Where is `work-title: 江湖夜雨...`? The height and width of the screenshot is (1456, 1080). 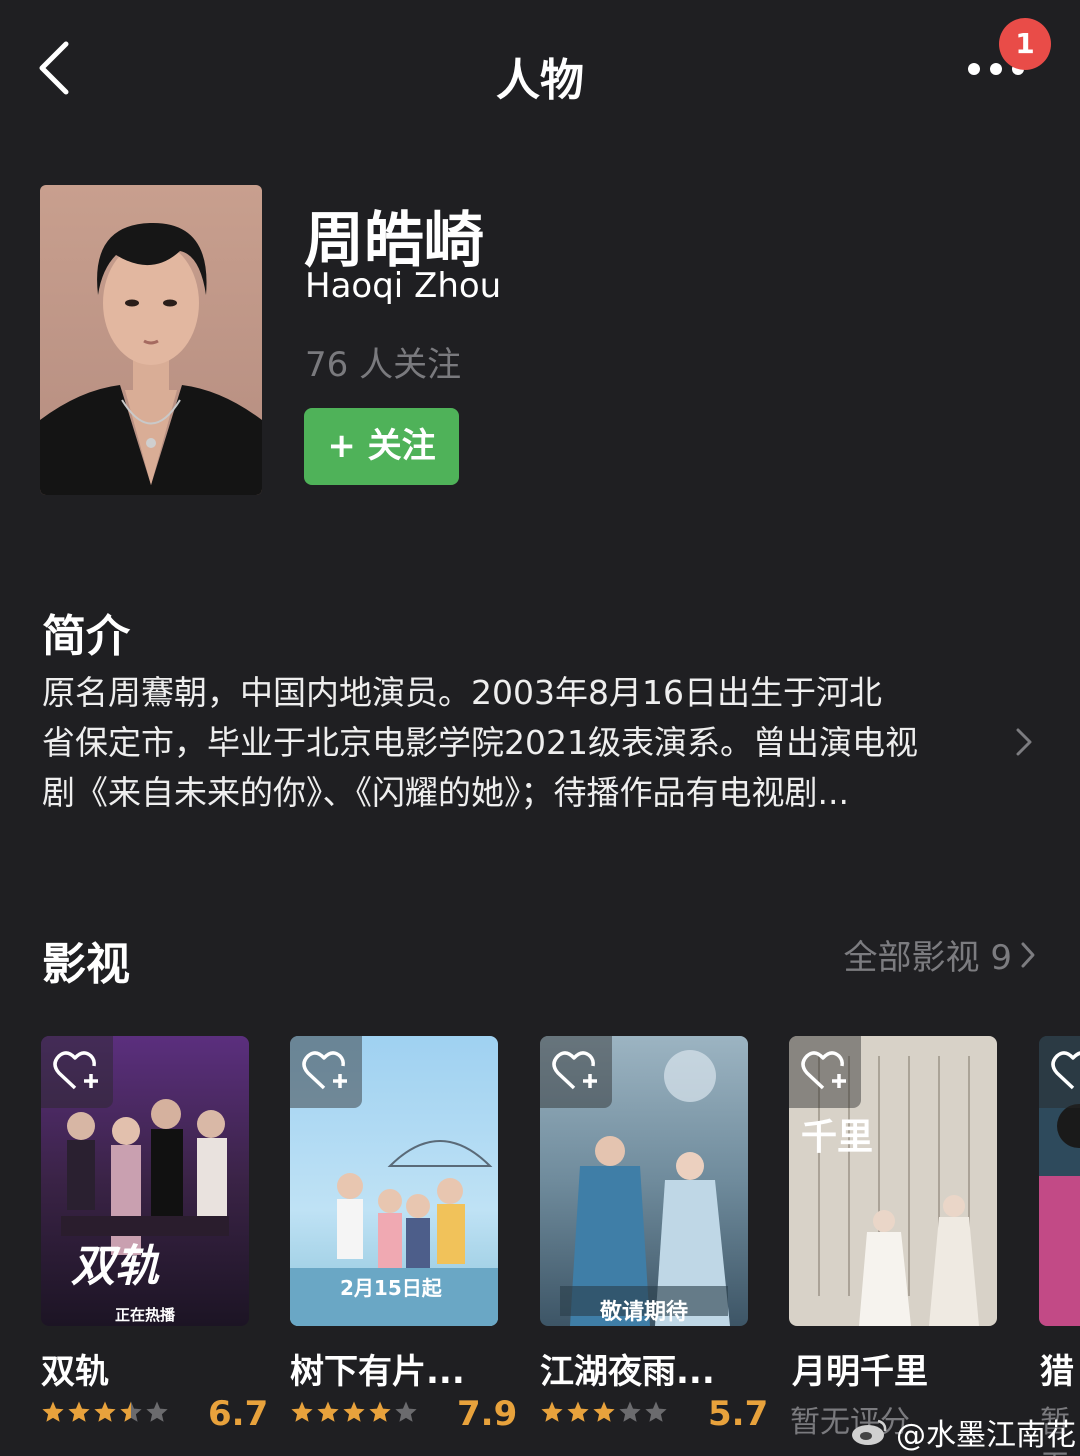 work-title: 江湖夜雨... is located at coordinates (627, 1368).